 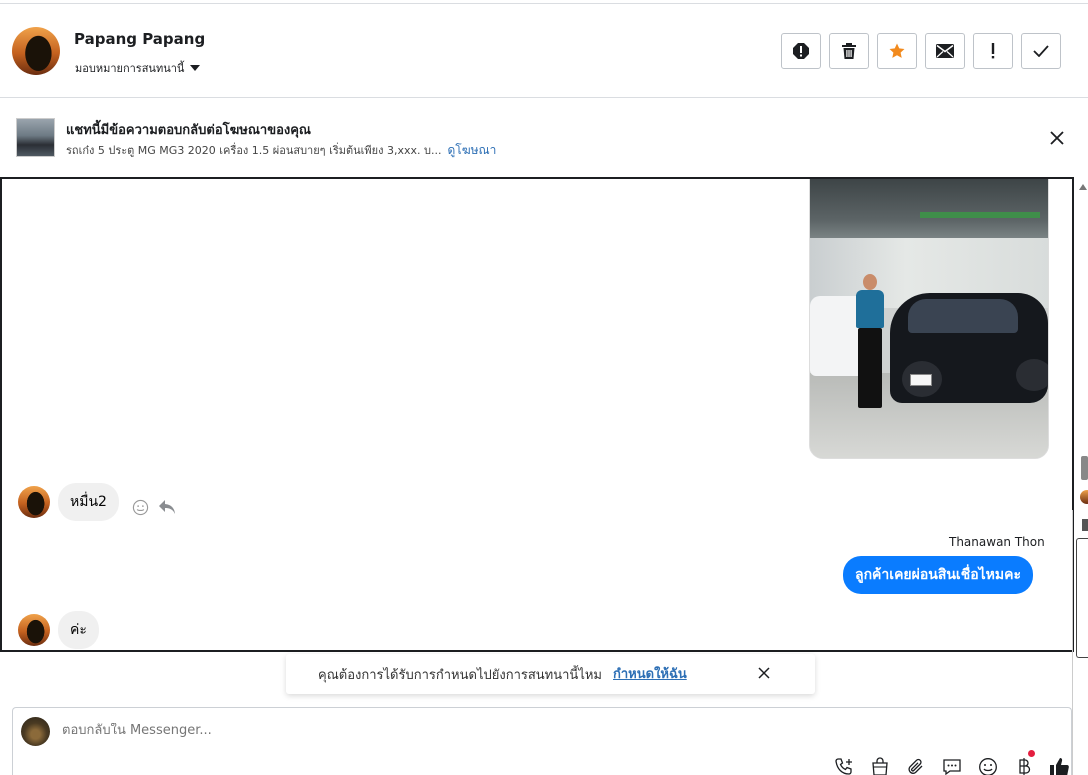 I want to click on outgoing-message-bubble: ลูกค้าเคยผ่อนสินเชื่อไหมคะ, so click(x=938, y=575).